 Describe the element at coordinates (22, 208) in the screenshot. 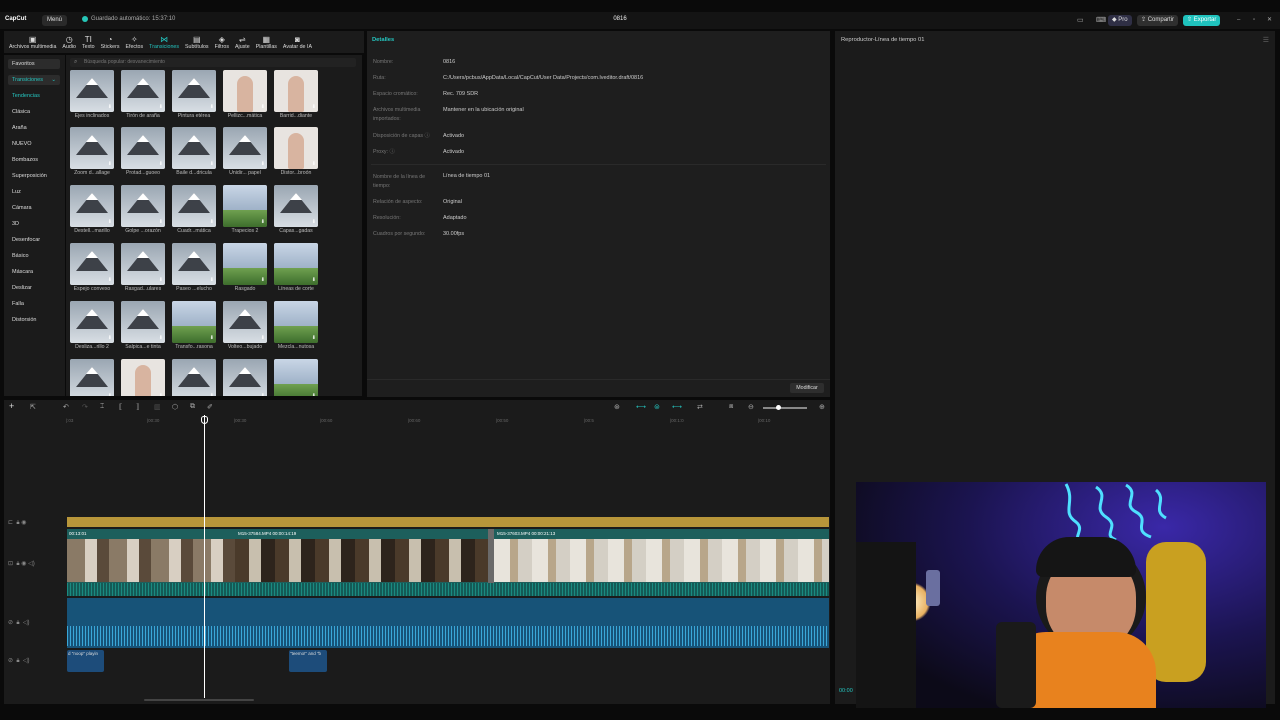

I see `category-camera: Cámara` at that location.